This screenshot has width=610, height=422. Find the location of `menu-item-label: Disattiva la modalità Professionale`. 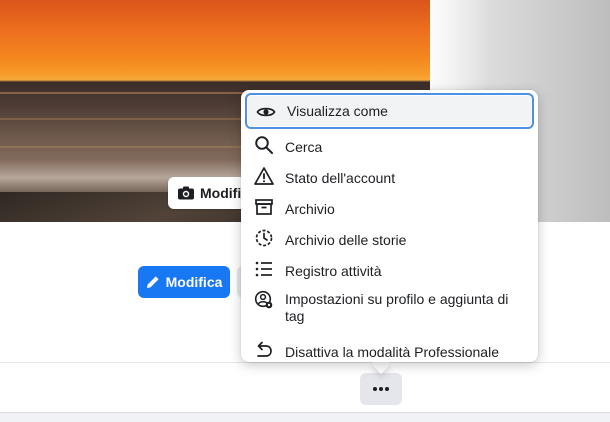

menu-item-label: Disattiva la modalità Professionale is located at coordinates (392, 352).